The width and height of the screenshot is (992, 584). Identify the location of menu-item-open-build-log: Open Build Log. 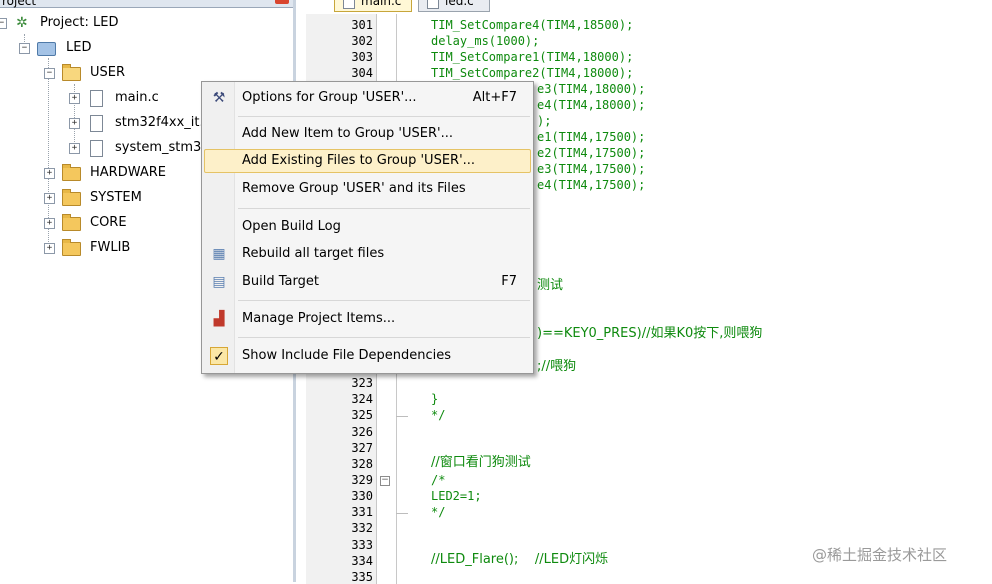
(367, 227).